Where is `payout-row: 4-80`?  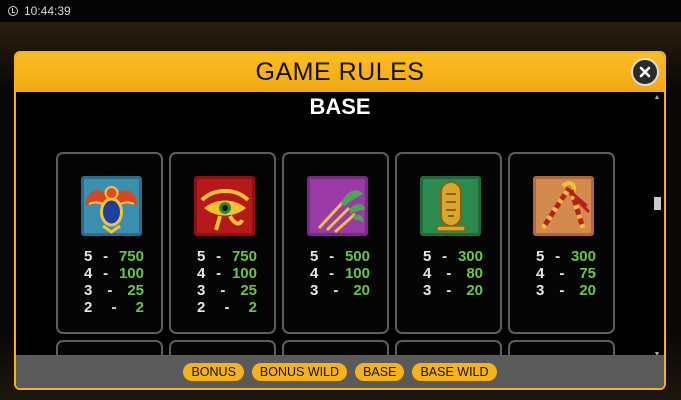
payout-row: 4-80 is located at coordinates (453, 273).